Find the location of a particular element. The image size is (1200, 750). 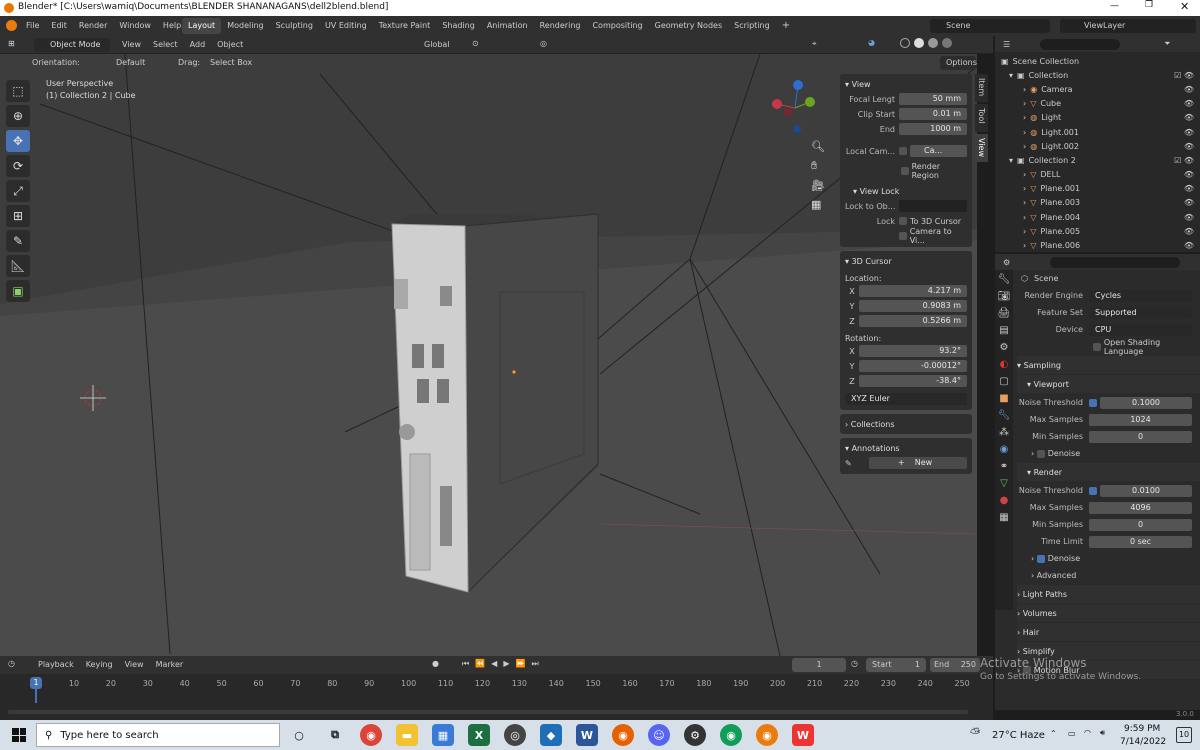

light-paths-section: › Light Paths is located at coordinates (1108, 594).